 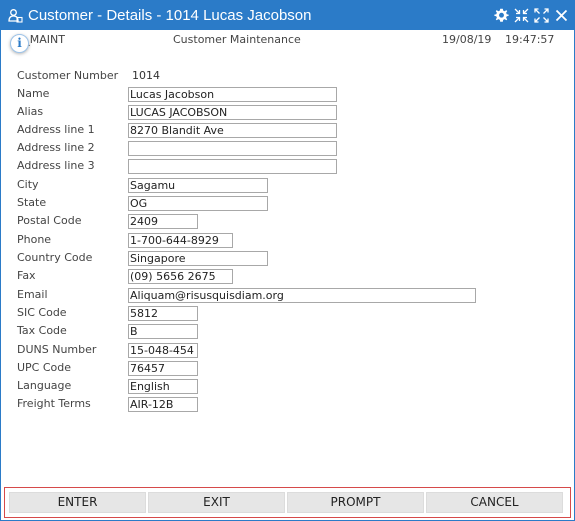 What do you see at coordinates (237, 39) in the screenshot?
I see `screen-title: Customer Maintenance` at bounding box center [237, 39].